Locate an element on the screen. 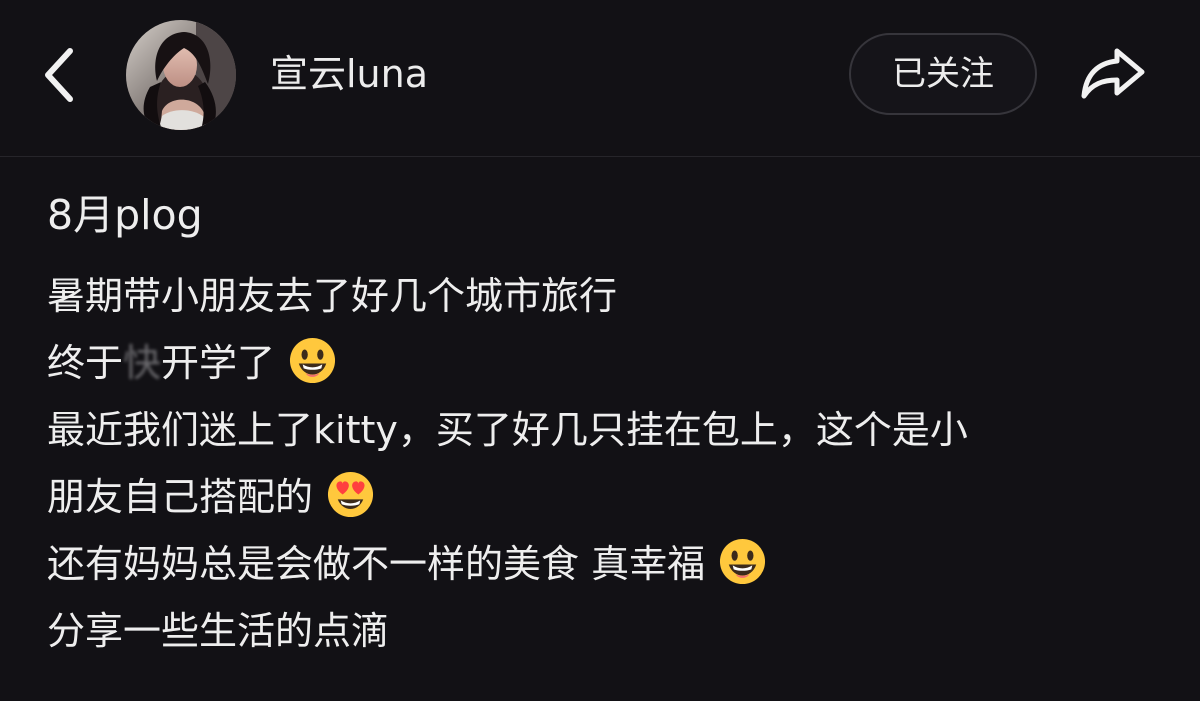  share-button is located at coordinates (1113, 73).